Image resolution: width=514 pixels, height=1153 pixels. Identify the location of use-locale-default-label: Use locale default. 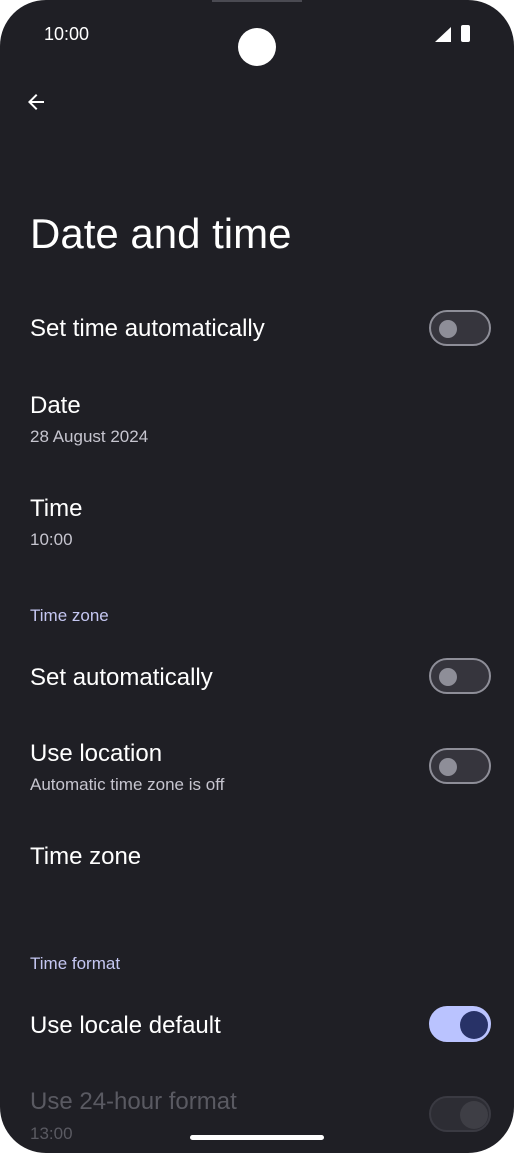
(125, 1025).